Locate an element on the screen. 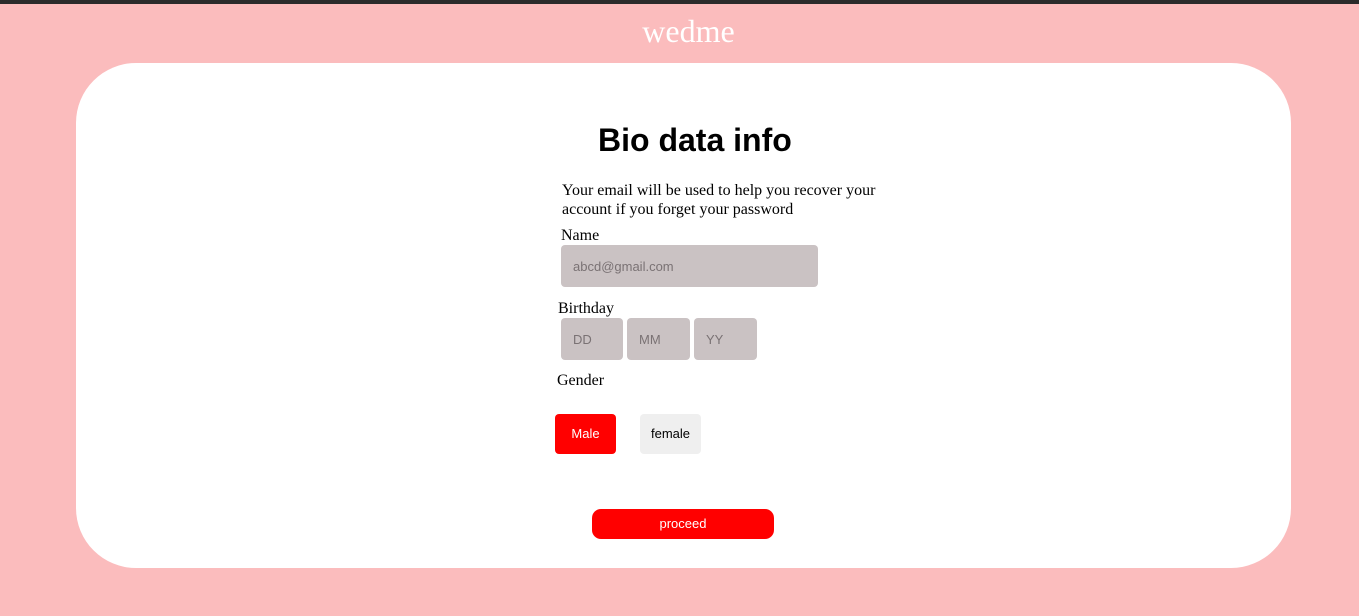 The image size is (1359, 616). birthday-day-input is located at coordinates (592, 339).